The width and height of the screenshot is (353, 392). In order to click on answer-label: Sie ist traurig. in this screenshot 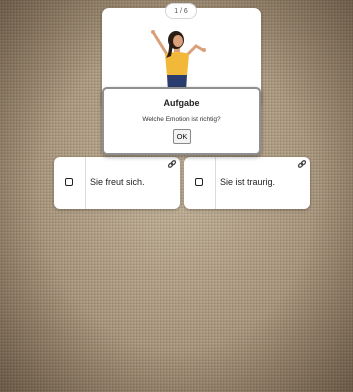, I will do `click(248, 182)`.